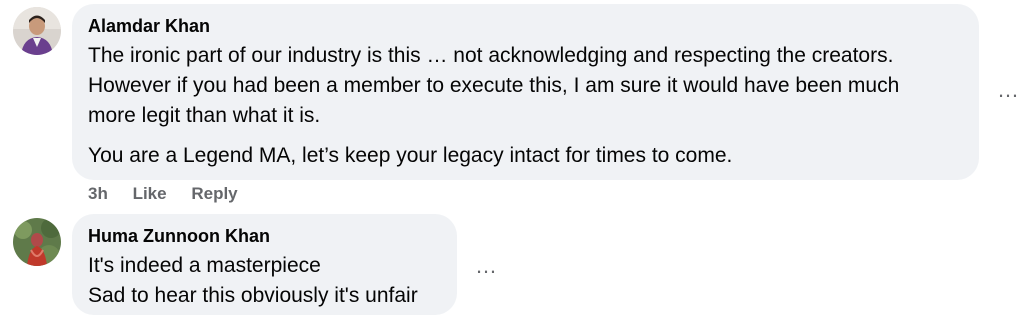  I want to click on comment-text-line: Sad to hear this obviously it's unfair, so click(253, 295).